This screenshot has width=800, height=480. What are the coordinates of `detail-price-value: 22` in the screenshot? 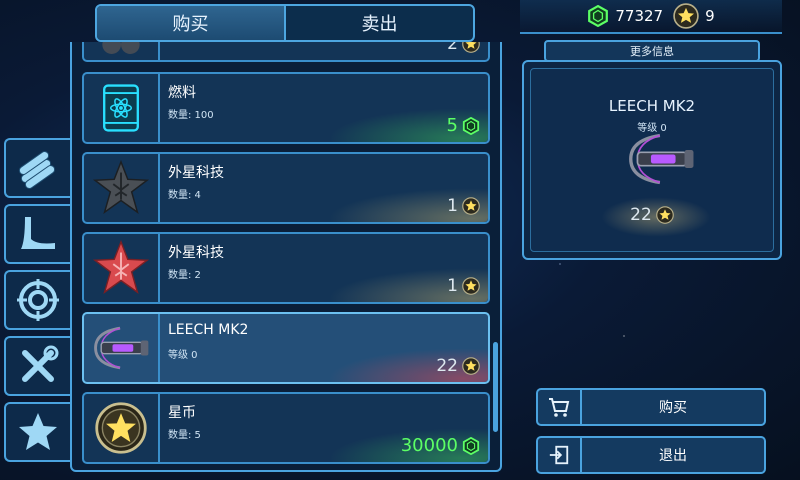 It's located at (641, 215).